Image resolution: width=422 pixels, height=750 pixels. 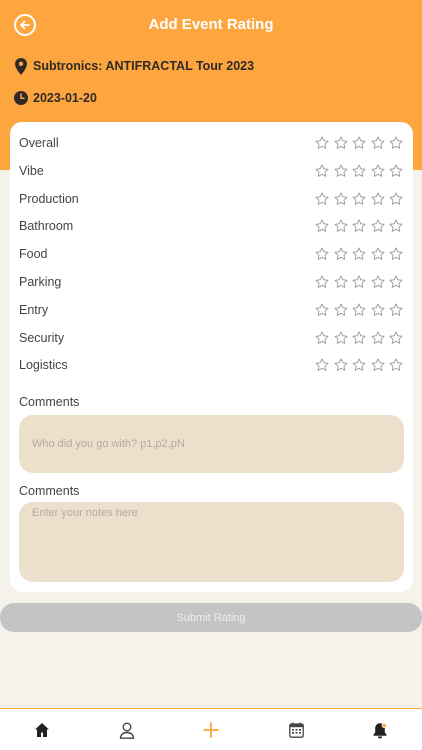 I want to click on companions-input, so click(x=211, y=444).